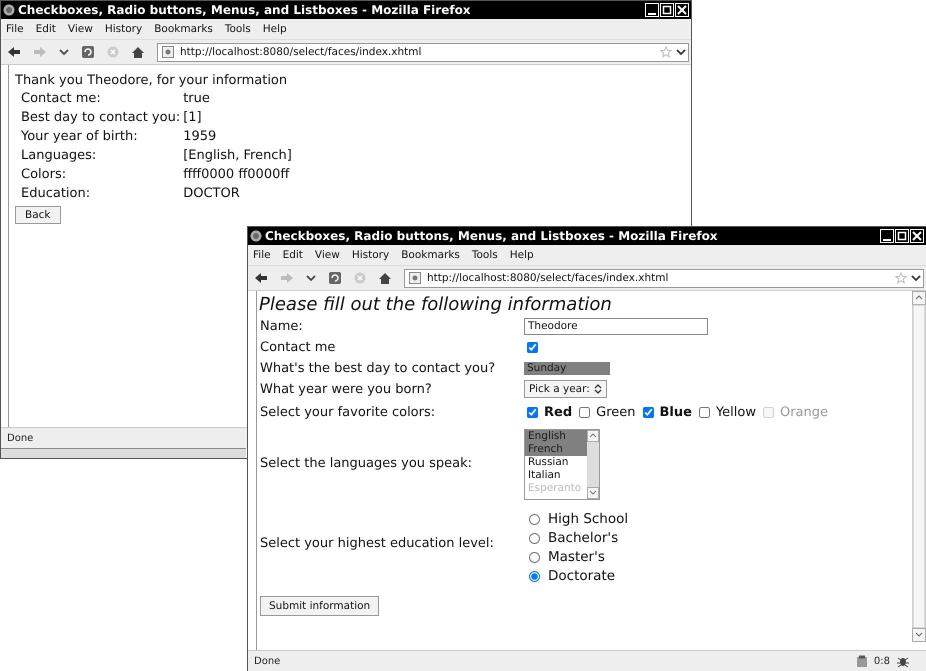 The width and height of the screenshot is (926, 671). What do you see at coordinates (556, 449) in the screenshot?
I see `list-option: French` at bounding box center [556, 449].